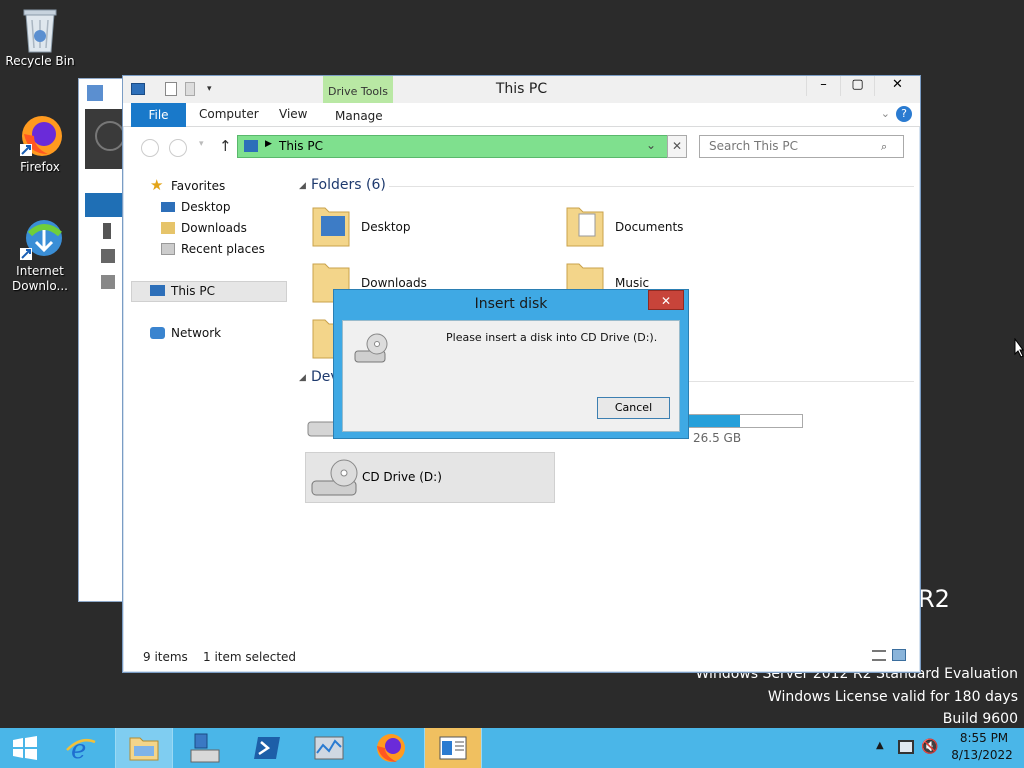 The height and width of the screenshot is (768, 1024). Describe the element at coordinates (268, 144) in the screenshot. I see `breadcrumb-chevron-icon: ▶` at that location.